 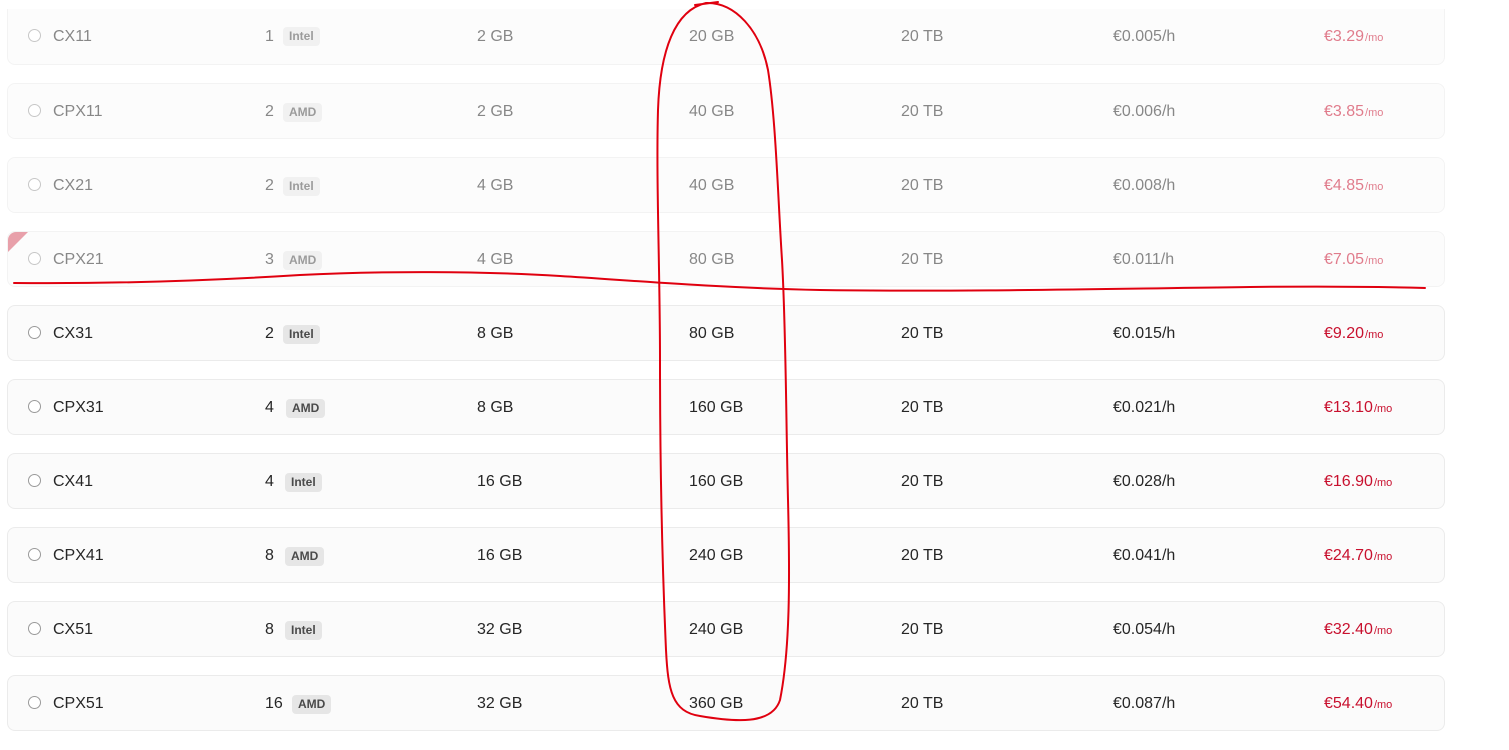 I want to click on monthly-amount: €3.29, so click(x=1344, y=36).